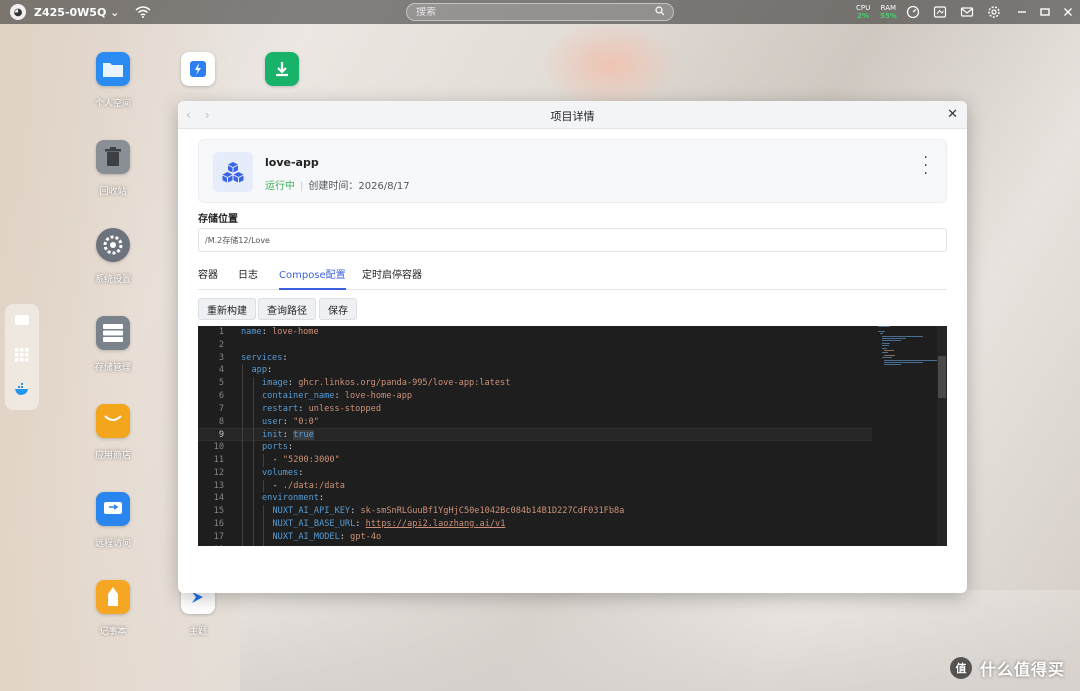 This screenshot has height=691, width=1080. What do you see at coordinates (572, 116) in the screenshot?
I see `window-title: 项目详情` at bounding box center [572, 116].